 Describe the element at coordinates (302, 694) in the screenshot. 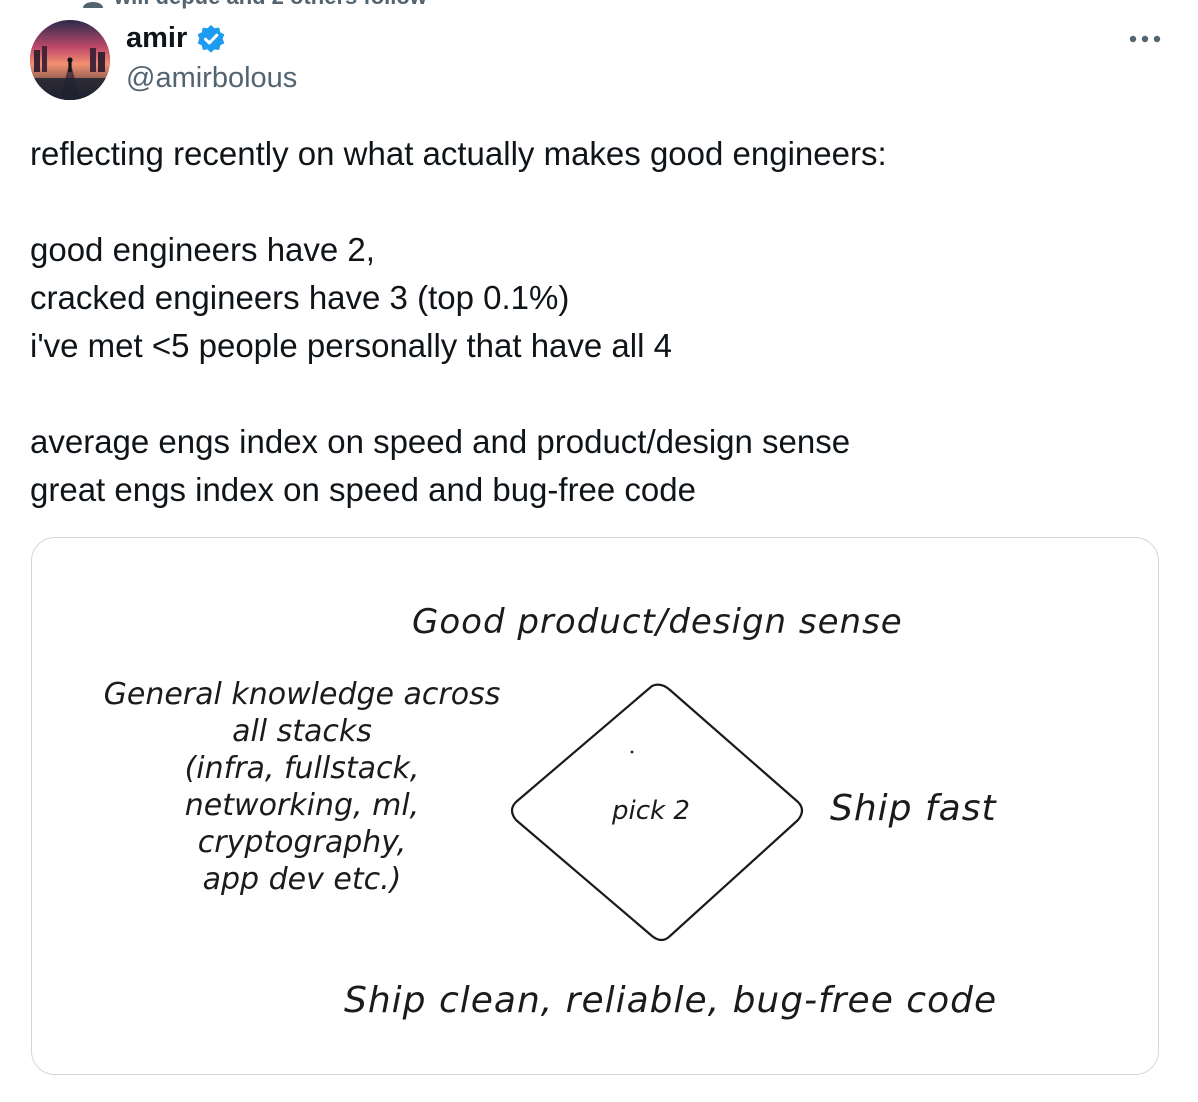

I see `diagram-left-label-line: General knowledge across` at that location.